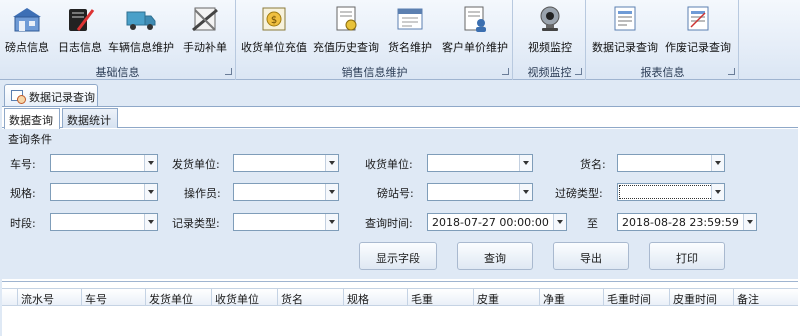 This screenshot has width=800, height=336. What do you see at coordinates (62, 97) in the screenshot?
I see `document-tab-label: 数据记录查询` at bounding box center [62, 97].